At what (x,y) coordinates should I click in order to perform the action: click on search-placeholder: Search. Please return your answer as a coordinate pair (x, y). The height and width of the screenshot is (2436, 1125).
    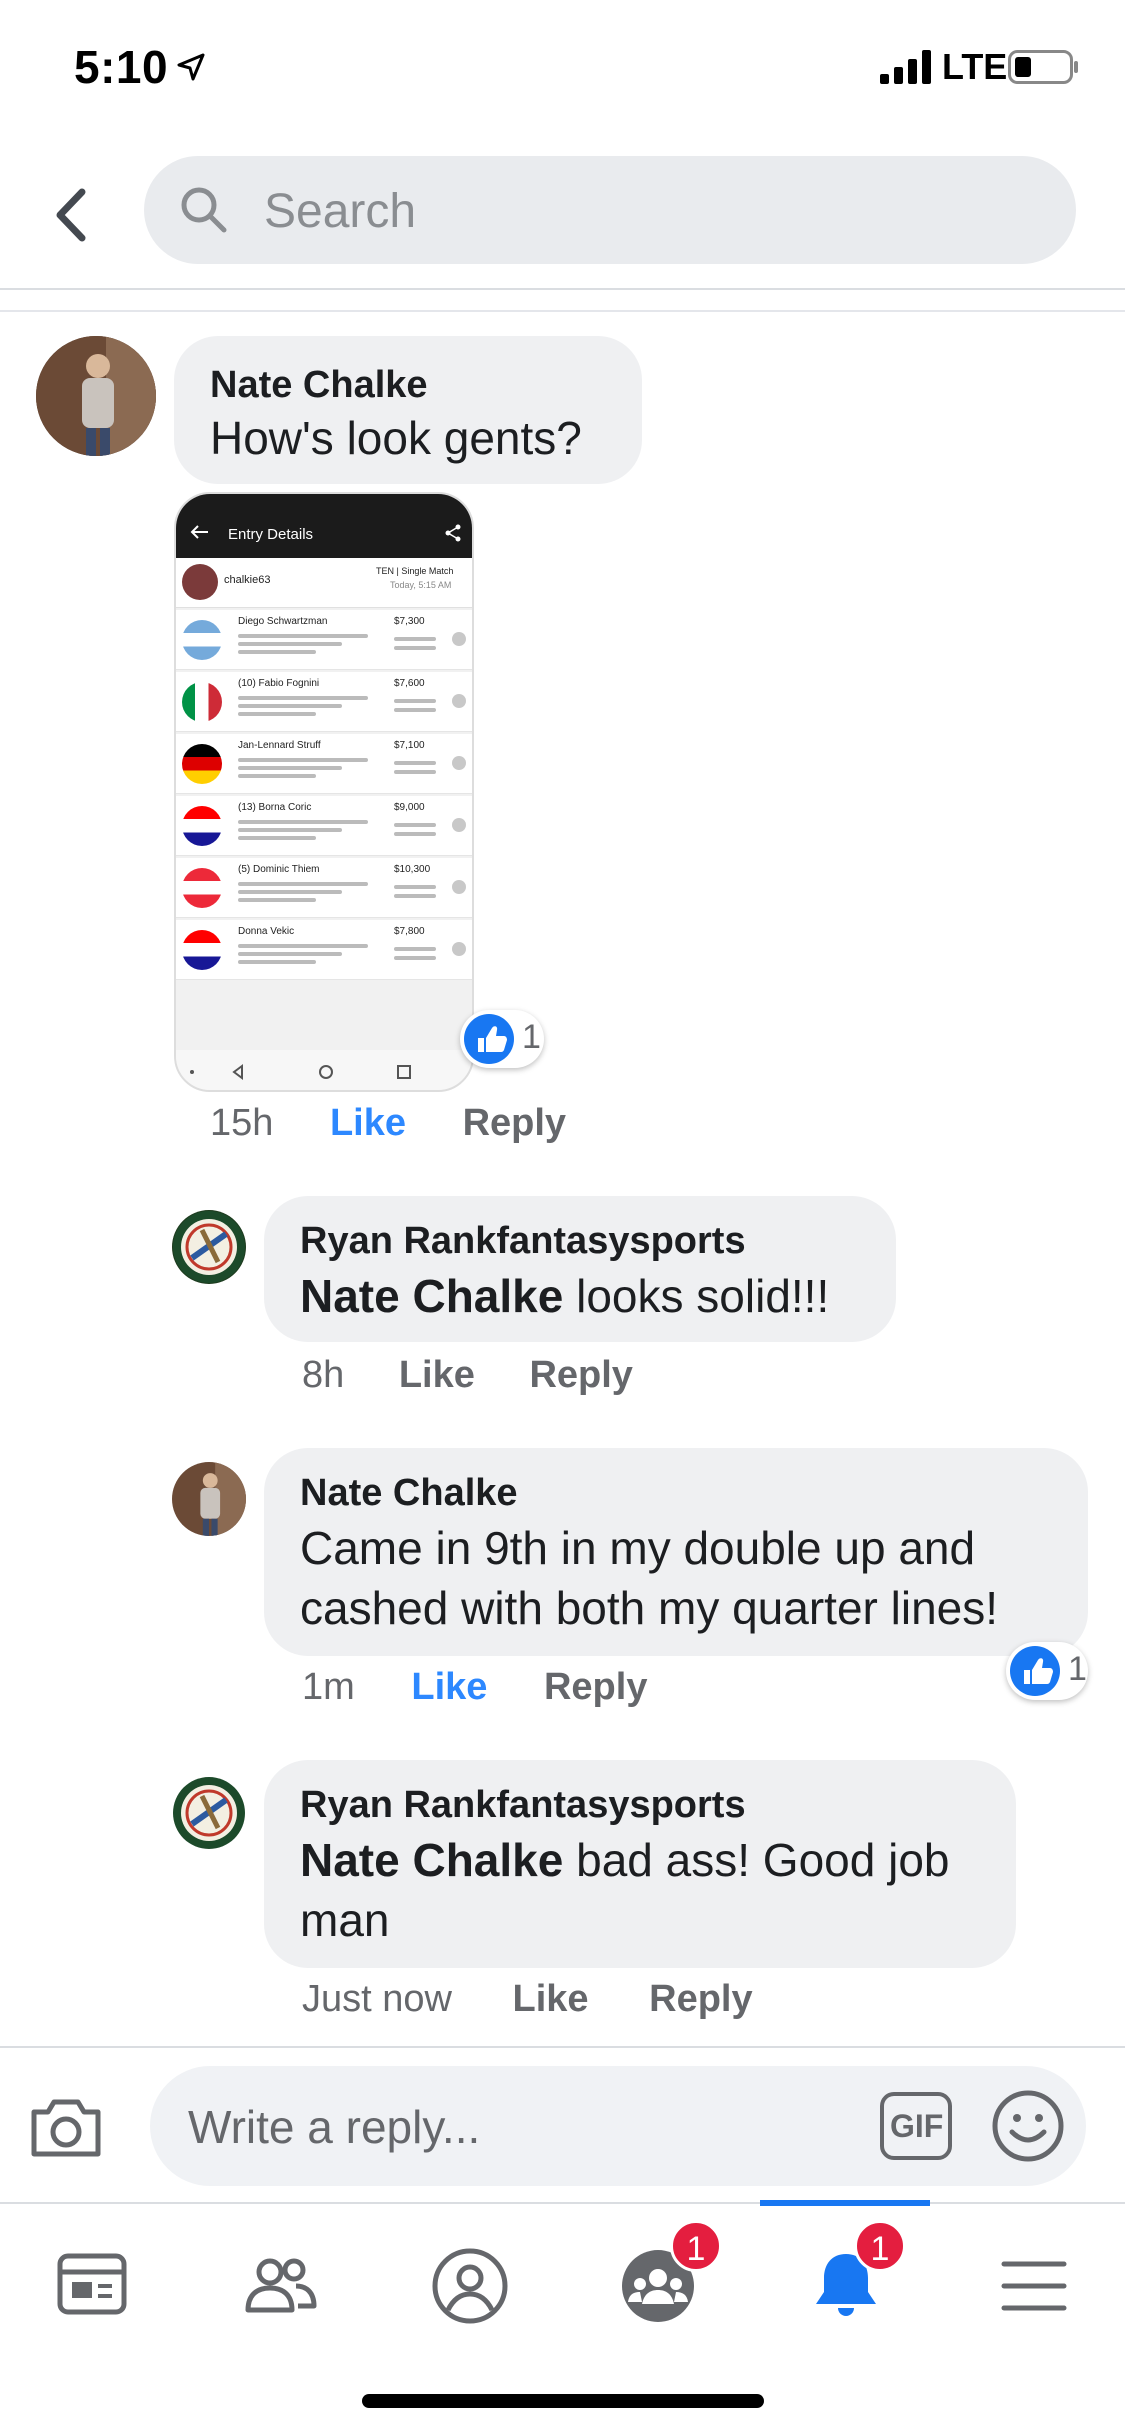
    Looking at the image, I should click on (340, 211).